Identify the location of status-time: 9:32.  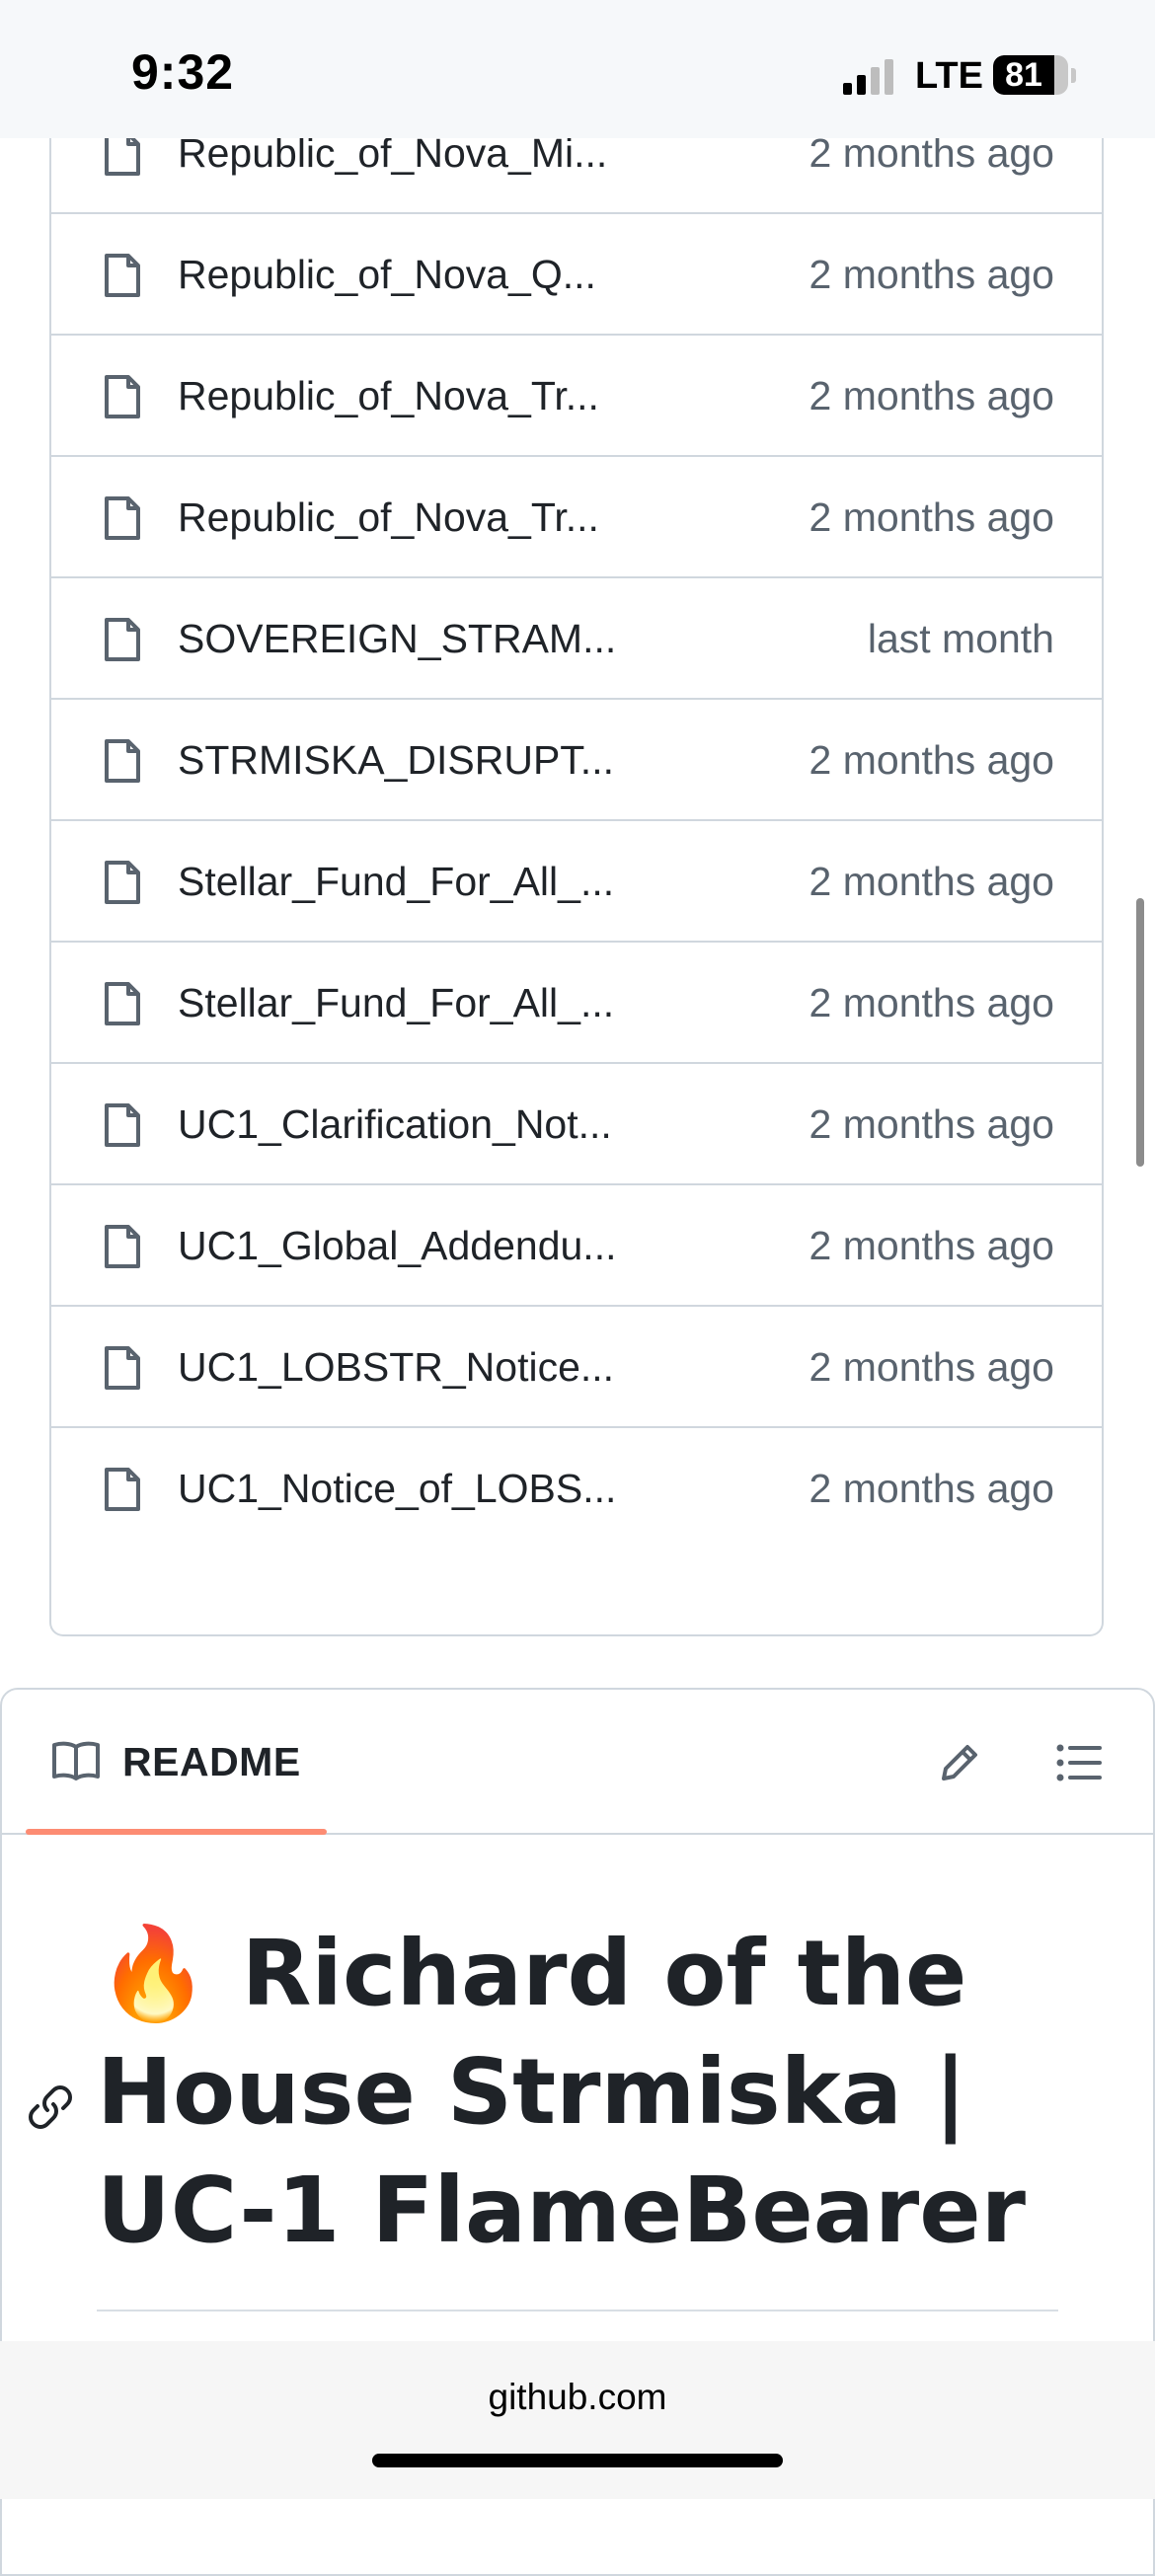
(183, 72).